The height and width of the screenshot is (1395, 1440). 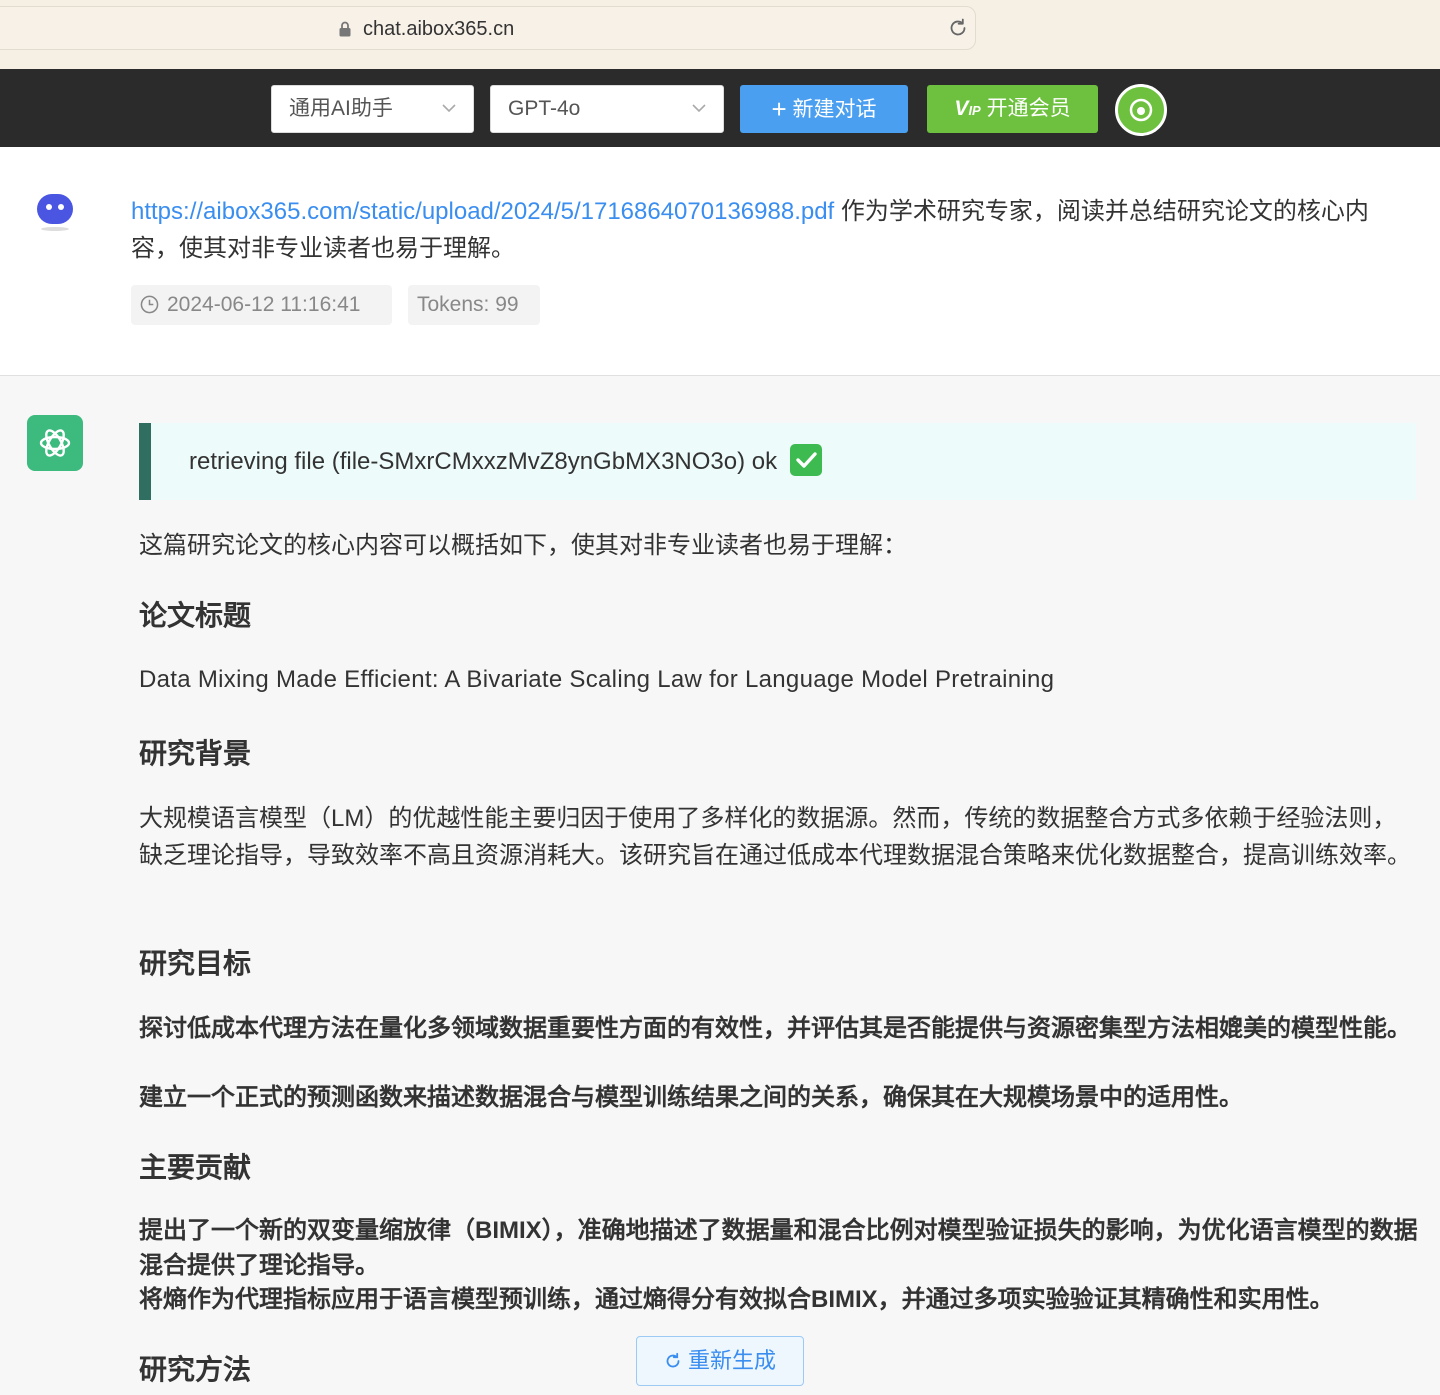 What do you see at coordinates (805, 460) in the screenshot?
I see `check-icon` at bounding box center [805, 460].